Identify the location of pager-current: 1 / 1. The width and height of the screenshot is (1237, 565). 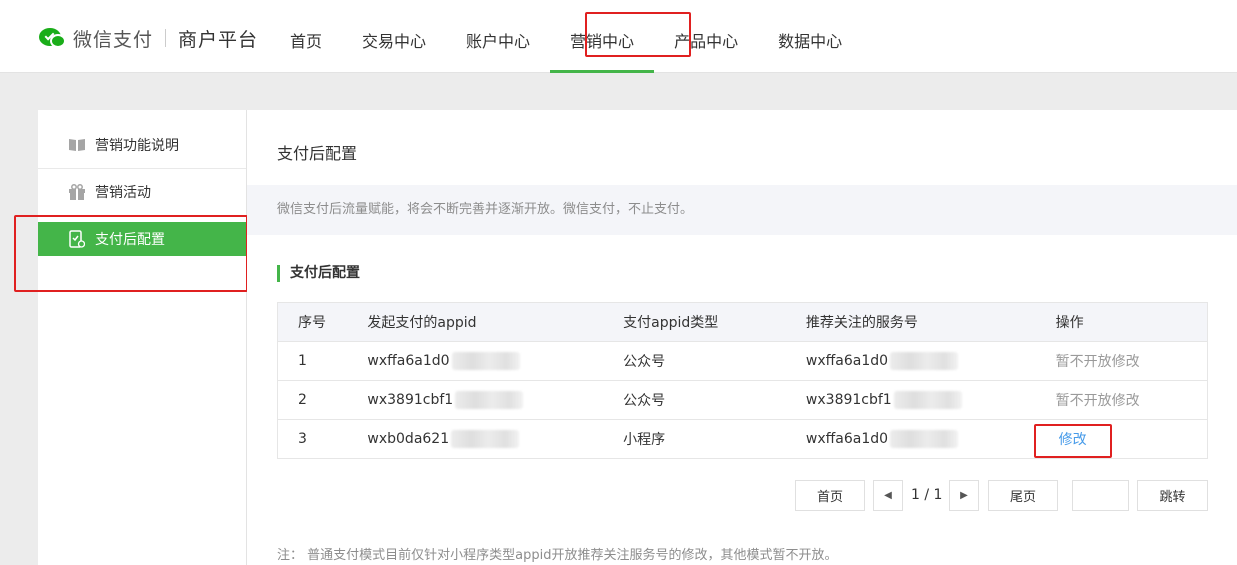
(927, 495).